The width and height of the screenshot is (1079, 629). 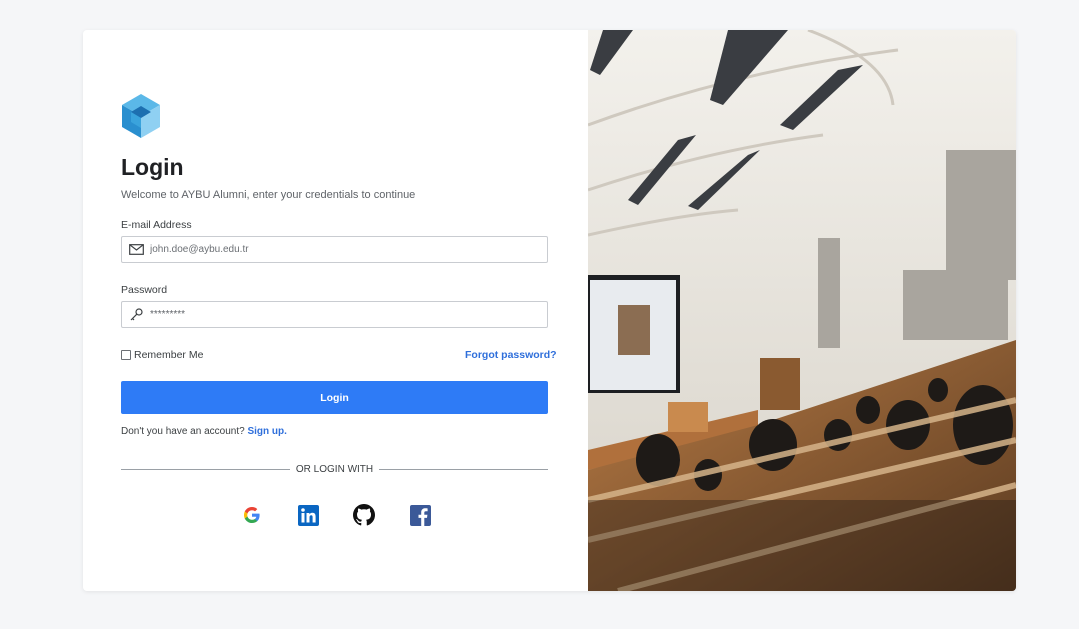 I want to click on password-field, so click(x=334, y=314).